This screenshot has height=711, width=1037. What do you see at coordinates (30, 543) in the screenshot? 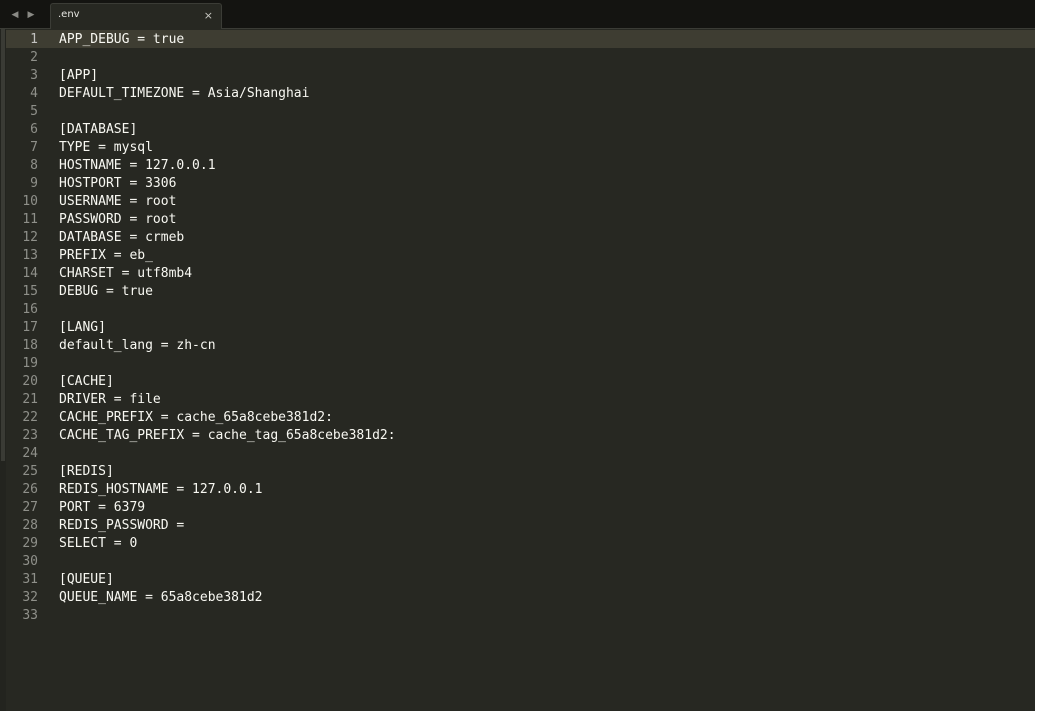
I see `line-number: 29` at bounding box center [30, 543].